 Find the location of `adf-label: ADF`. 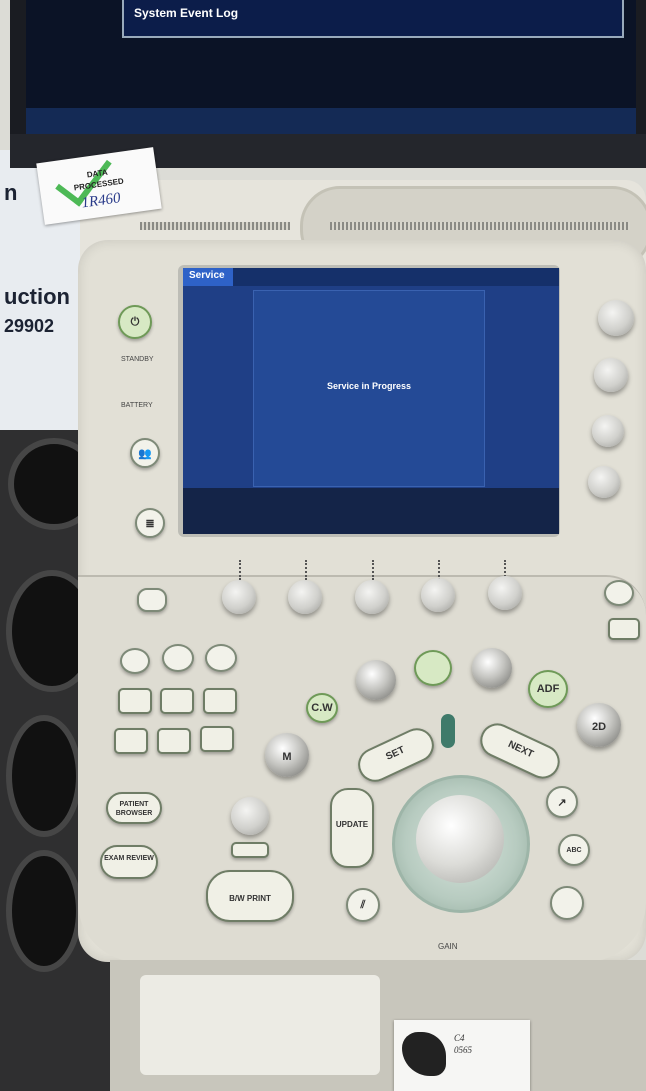

adf-label: ADF is located at coordinates (548, 689).